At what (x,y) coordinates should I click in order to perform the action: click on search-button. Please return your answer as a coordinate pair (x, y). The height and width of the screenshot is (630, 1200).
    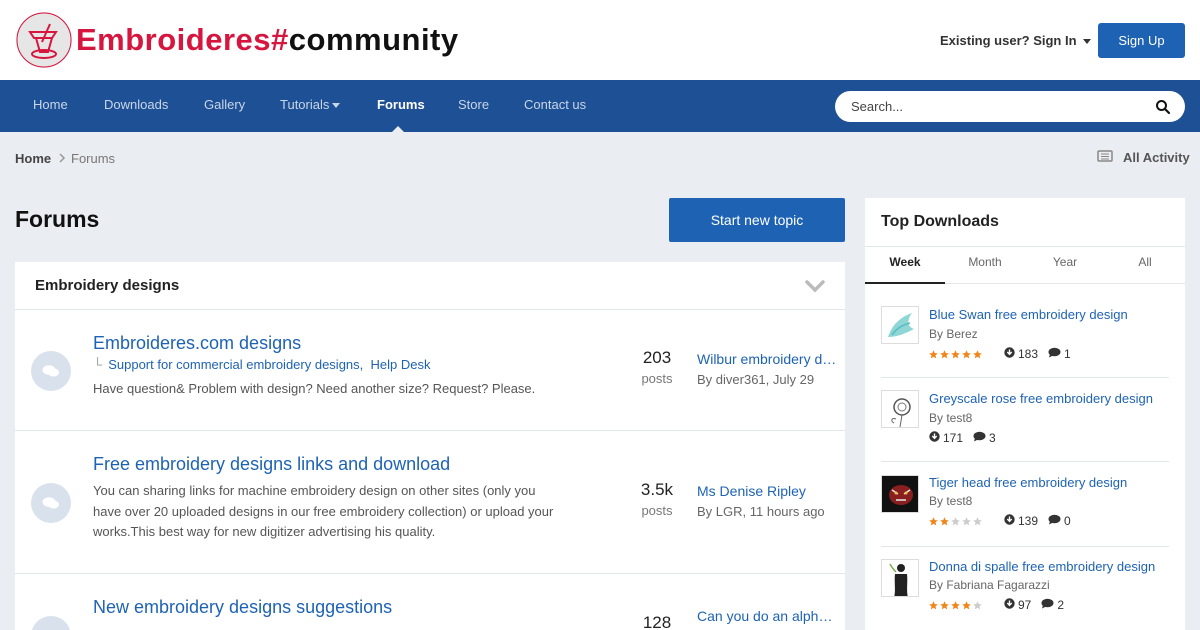
    Looking at the image, I should click on (1163, 107).